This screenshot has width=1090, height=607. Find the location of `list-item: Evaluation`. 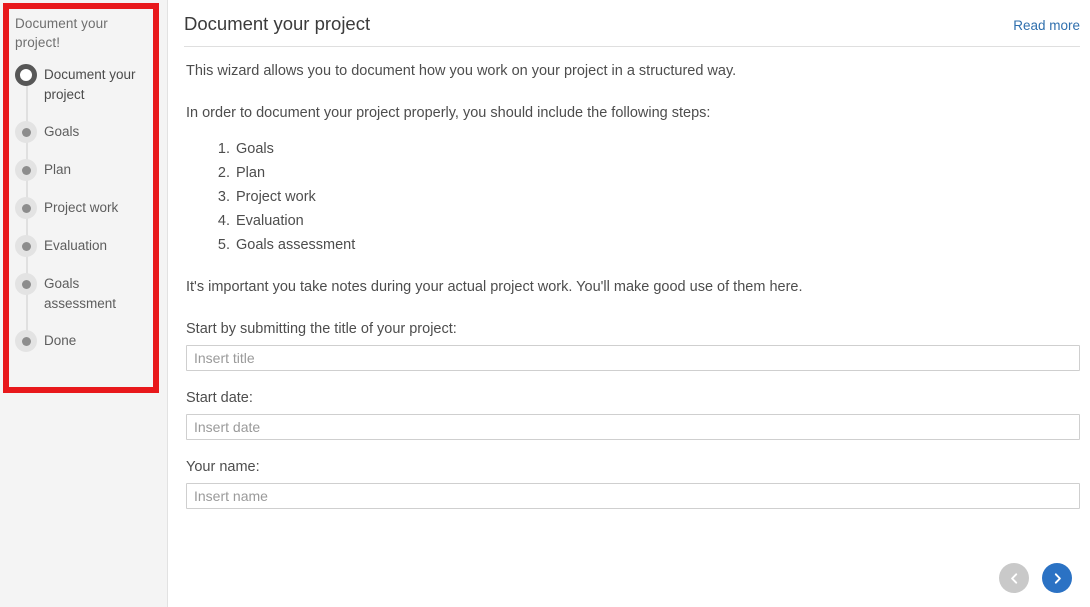

list-item: Evaluation is located at coordinates (657, 221).